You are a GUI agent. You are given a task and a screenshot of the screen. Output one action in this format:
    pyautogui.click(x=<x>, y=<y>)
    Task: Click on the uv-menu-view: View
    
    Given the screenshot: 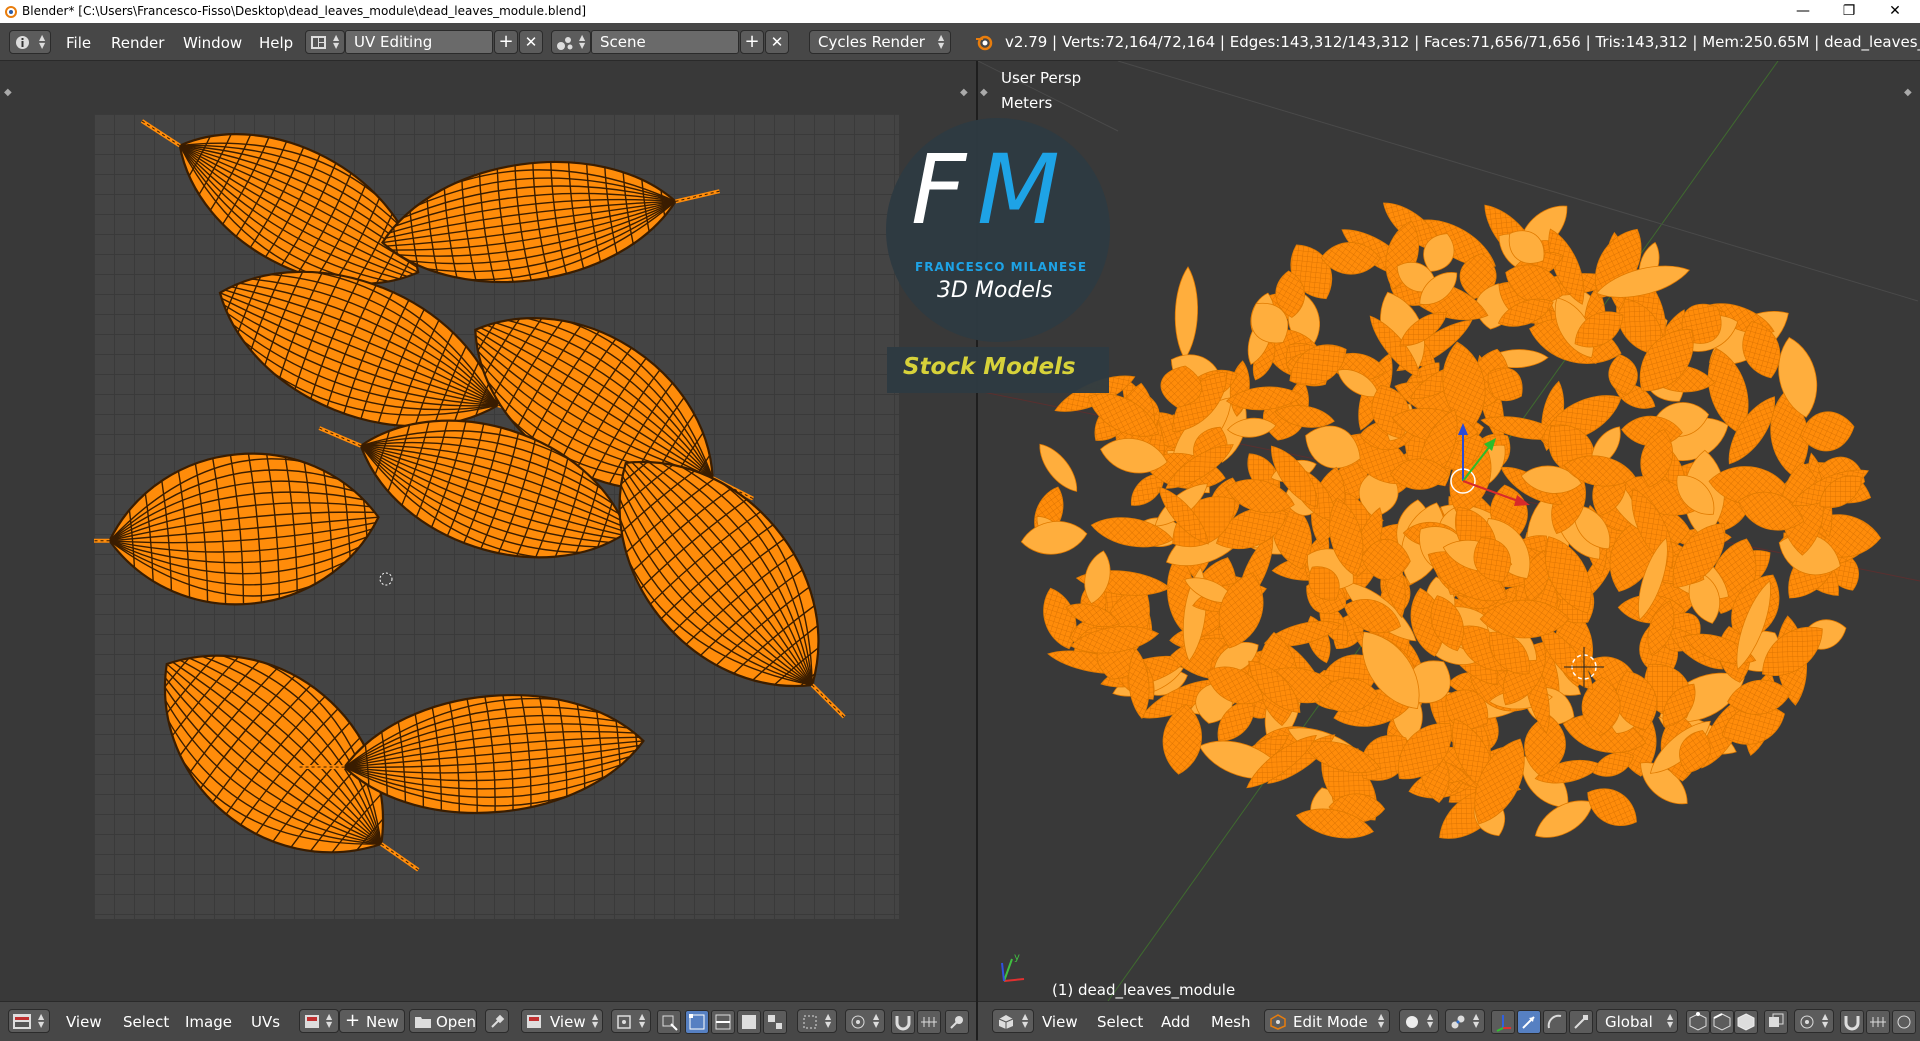 What is the action you would take?
    pyautogui.click(x=84, y=1022)
    